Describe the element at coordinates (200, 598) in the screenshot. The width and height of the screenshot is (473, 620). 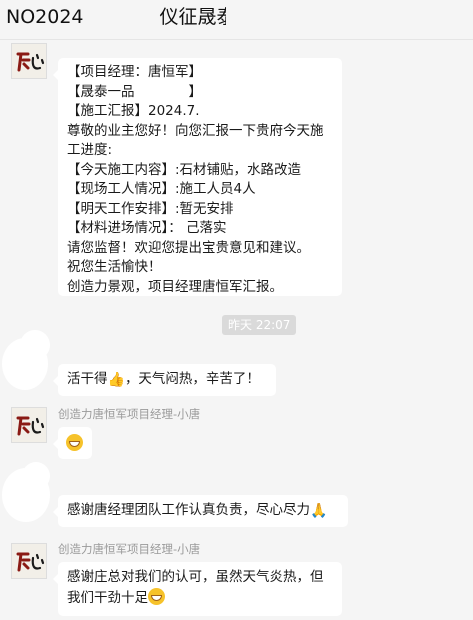
I see `message-line: 我们干劲十足` at that location.